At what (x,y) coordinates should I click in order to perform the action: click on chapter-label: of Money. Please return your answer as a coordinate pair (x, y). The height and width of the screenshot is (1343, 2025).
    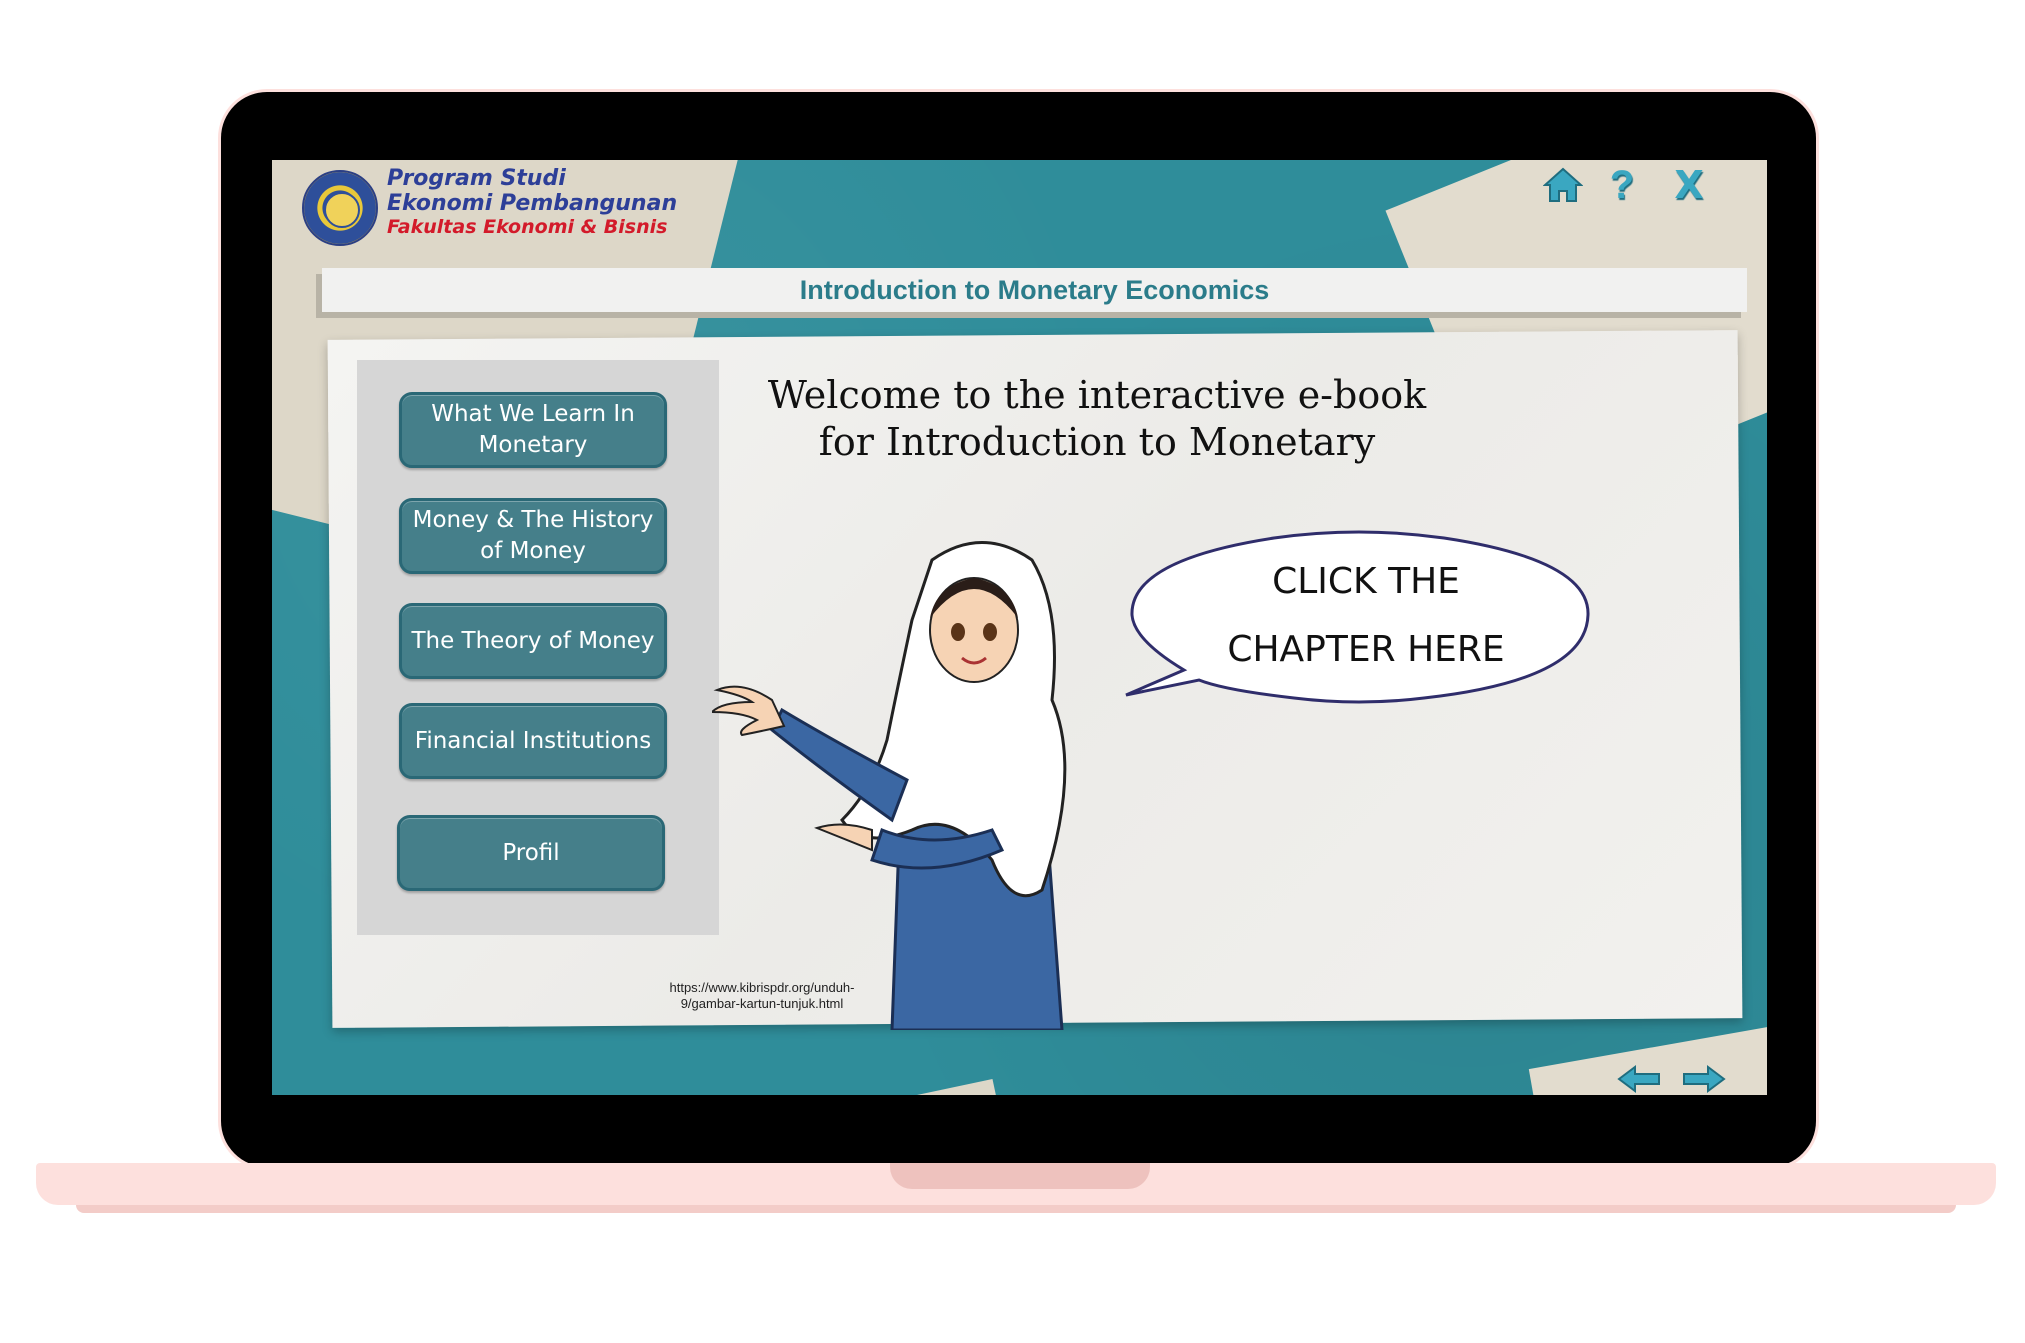
    Looking at the image, I should click on (533, 551).